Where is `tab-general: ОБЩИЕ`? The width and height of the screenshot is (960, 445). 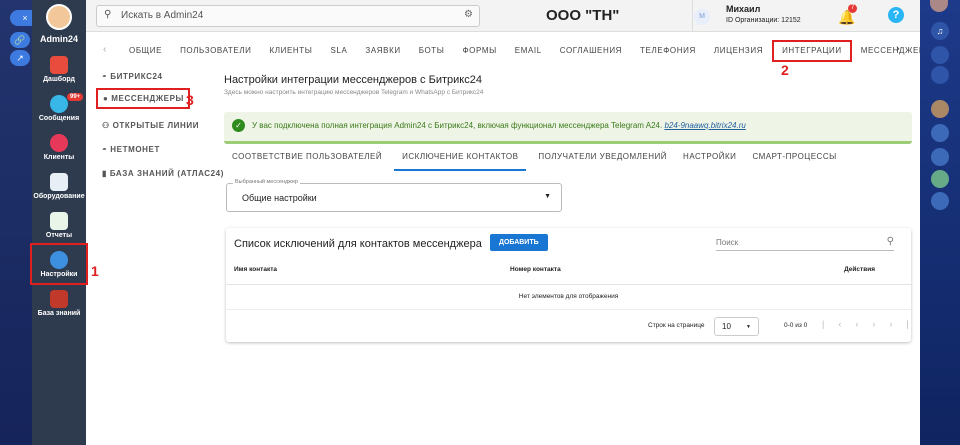 tab-general: ОБЩИЕ is located at coordinates (145, 53).